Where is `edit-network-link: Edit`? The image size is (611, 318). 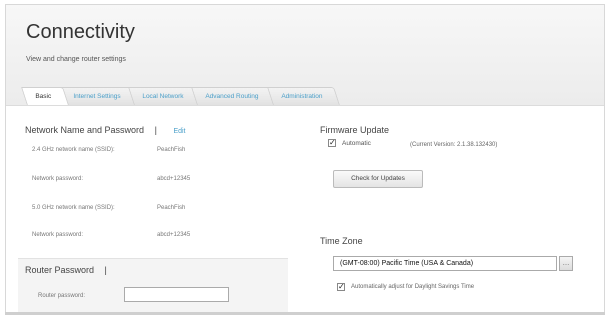
edit-network-link: Edit is located at coordinates (179, 131).